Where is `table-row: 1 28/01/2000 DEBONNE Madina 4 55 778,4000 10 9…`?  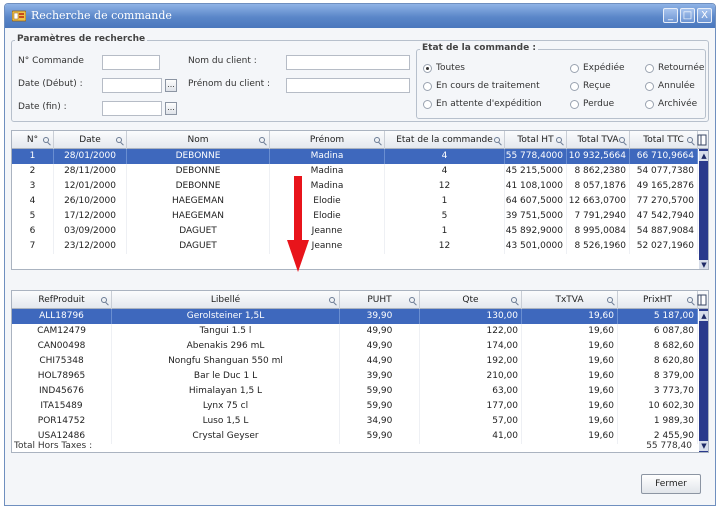
table-row: 1 28/01/2000 DEBONNE Madina 4 55 778,4000 10 9… is located at coordinates (355, 156).